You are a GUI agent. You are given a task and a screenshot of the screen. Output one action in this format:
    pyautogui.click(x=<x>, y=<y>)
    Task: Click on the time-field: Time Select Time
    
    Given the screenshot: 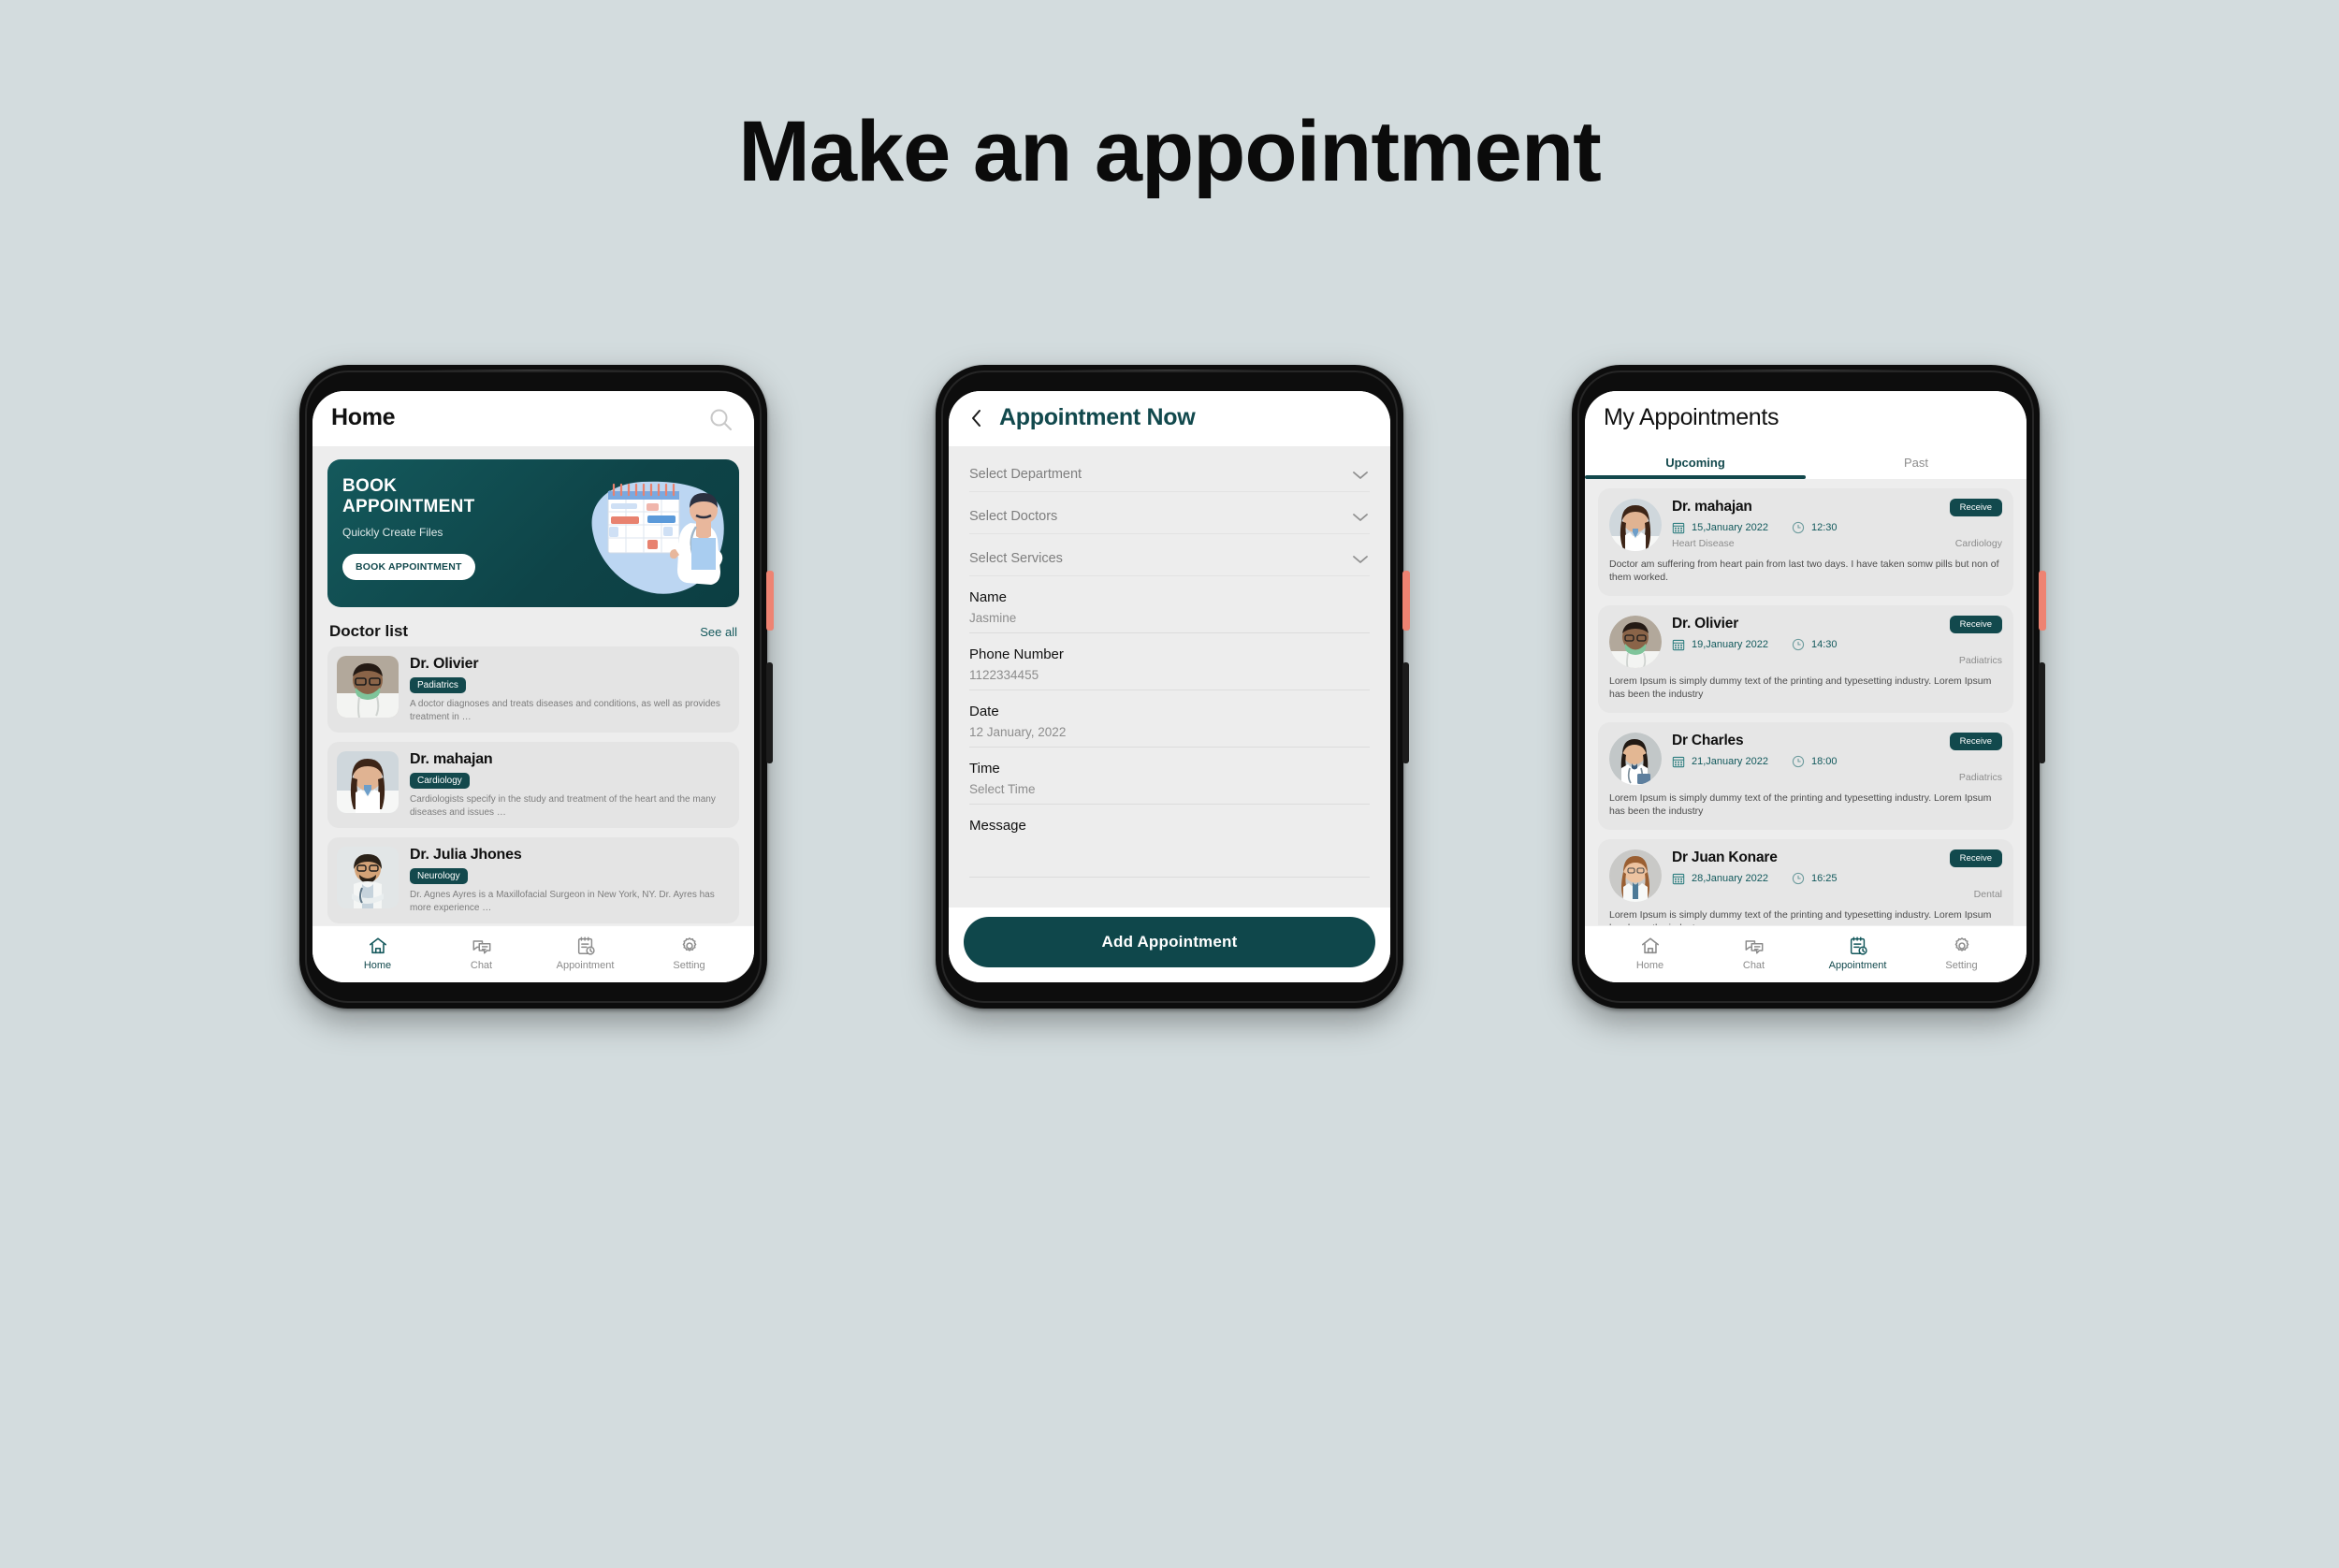 What is the action you would take?
    pyautogui.click(x=1169, y=776)
    